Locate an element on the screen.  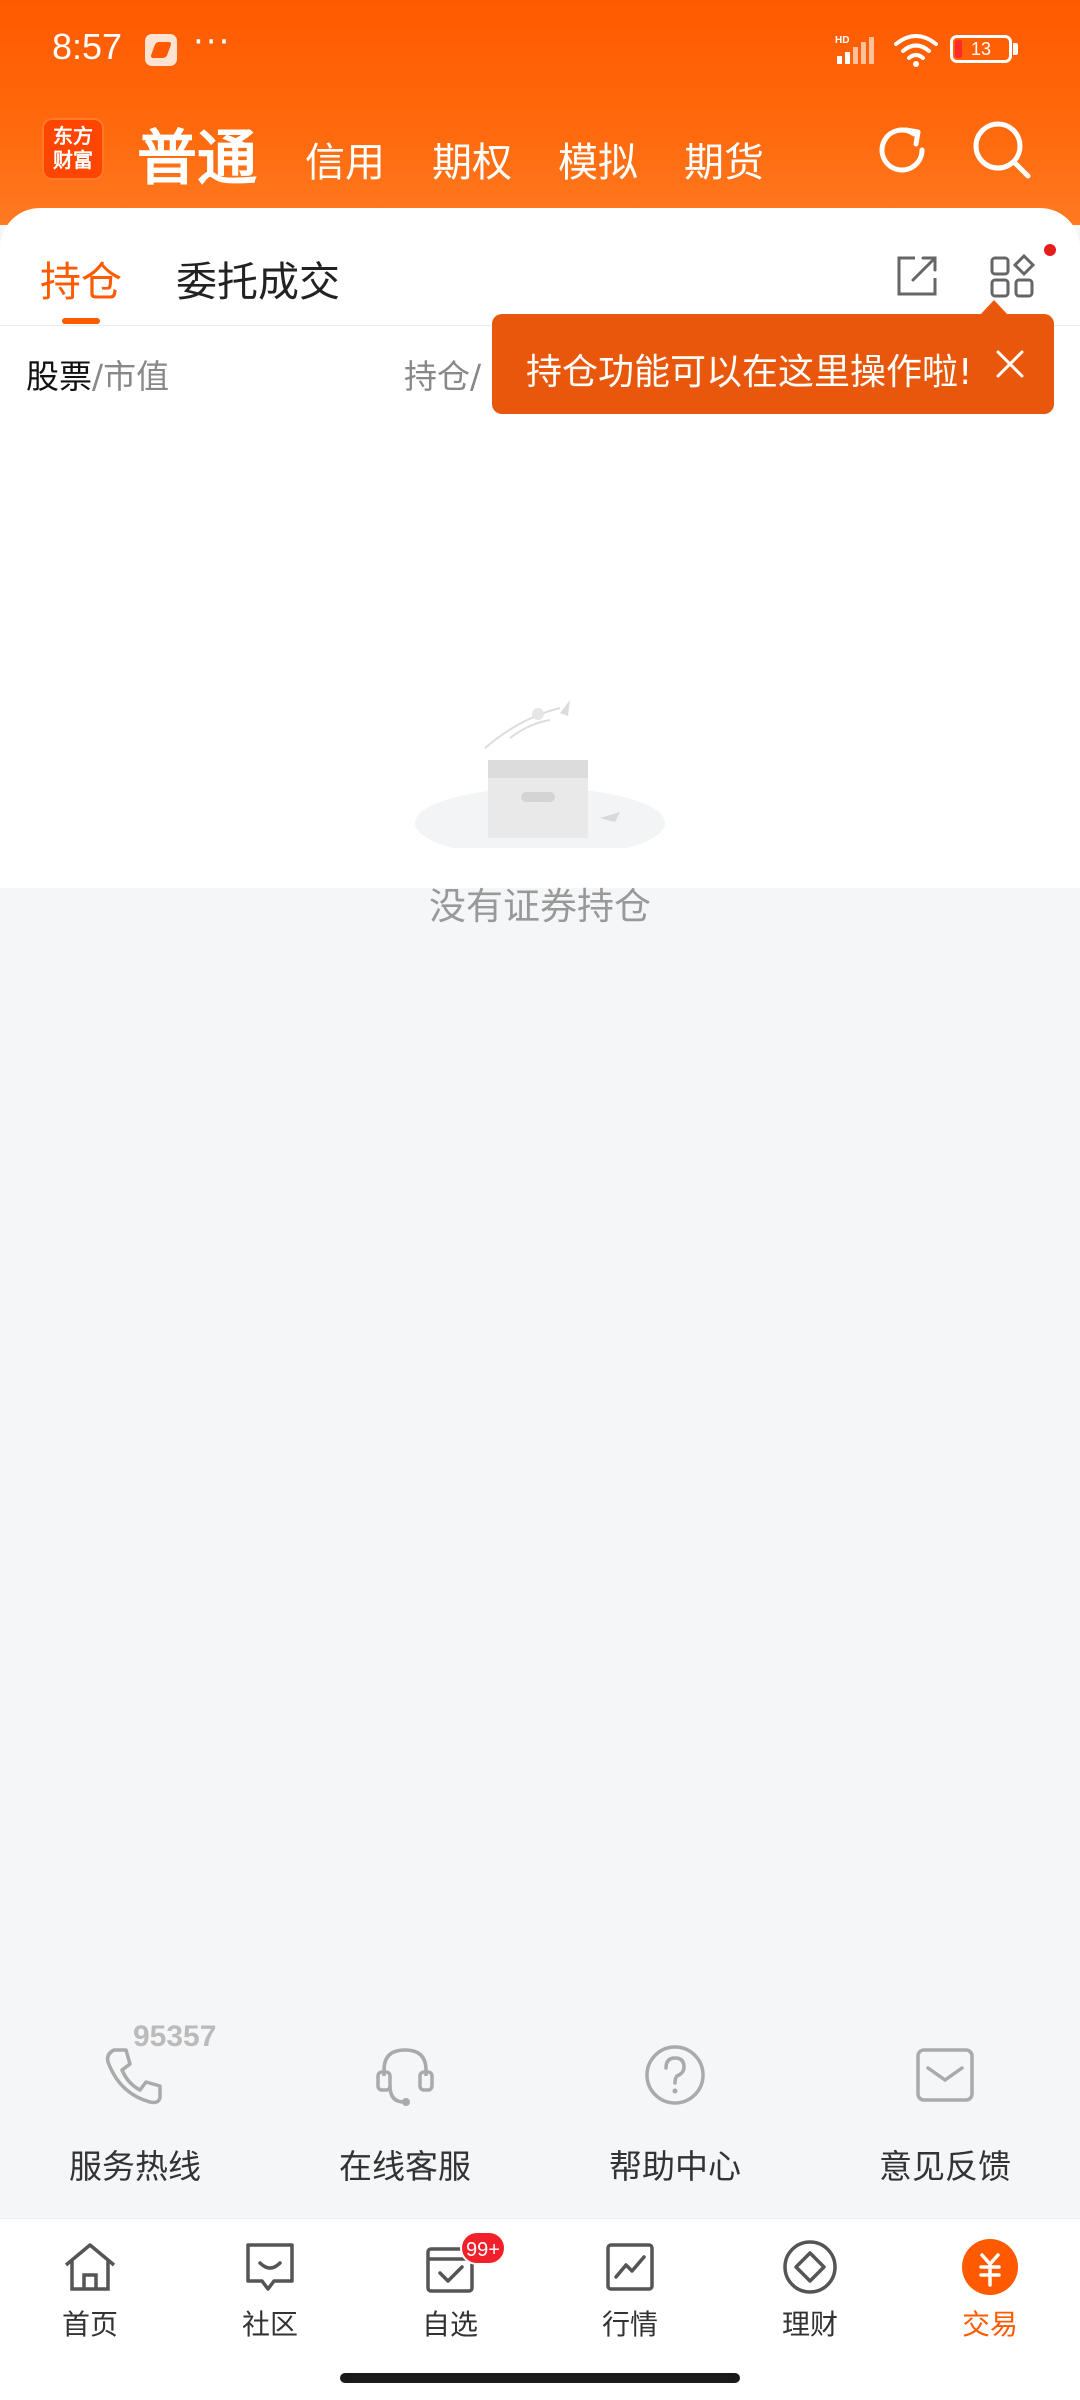
battery-tip is located at coordinates (1015, 49).